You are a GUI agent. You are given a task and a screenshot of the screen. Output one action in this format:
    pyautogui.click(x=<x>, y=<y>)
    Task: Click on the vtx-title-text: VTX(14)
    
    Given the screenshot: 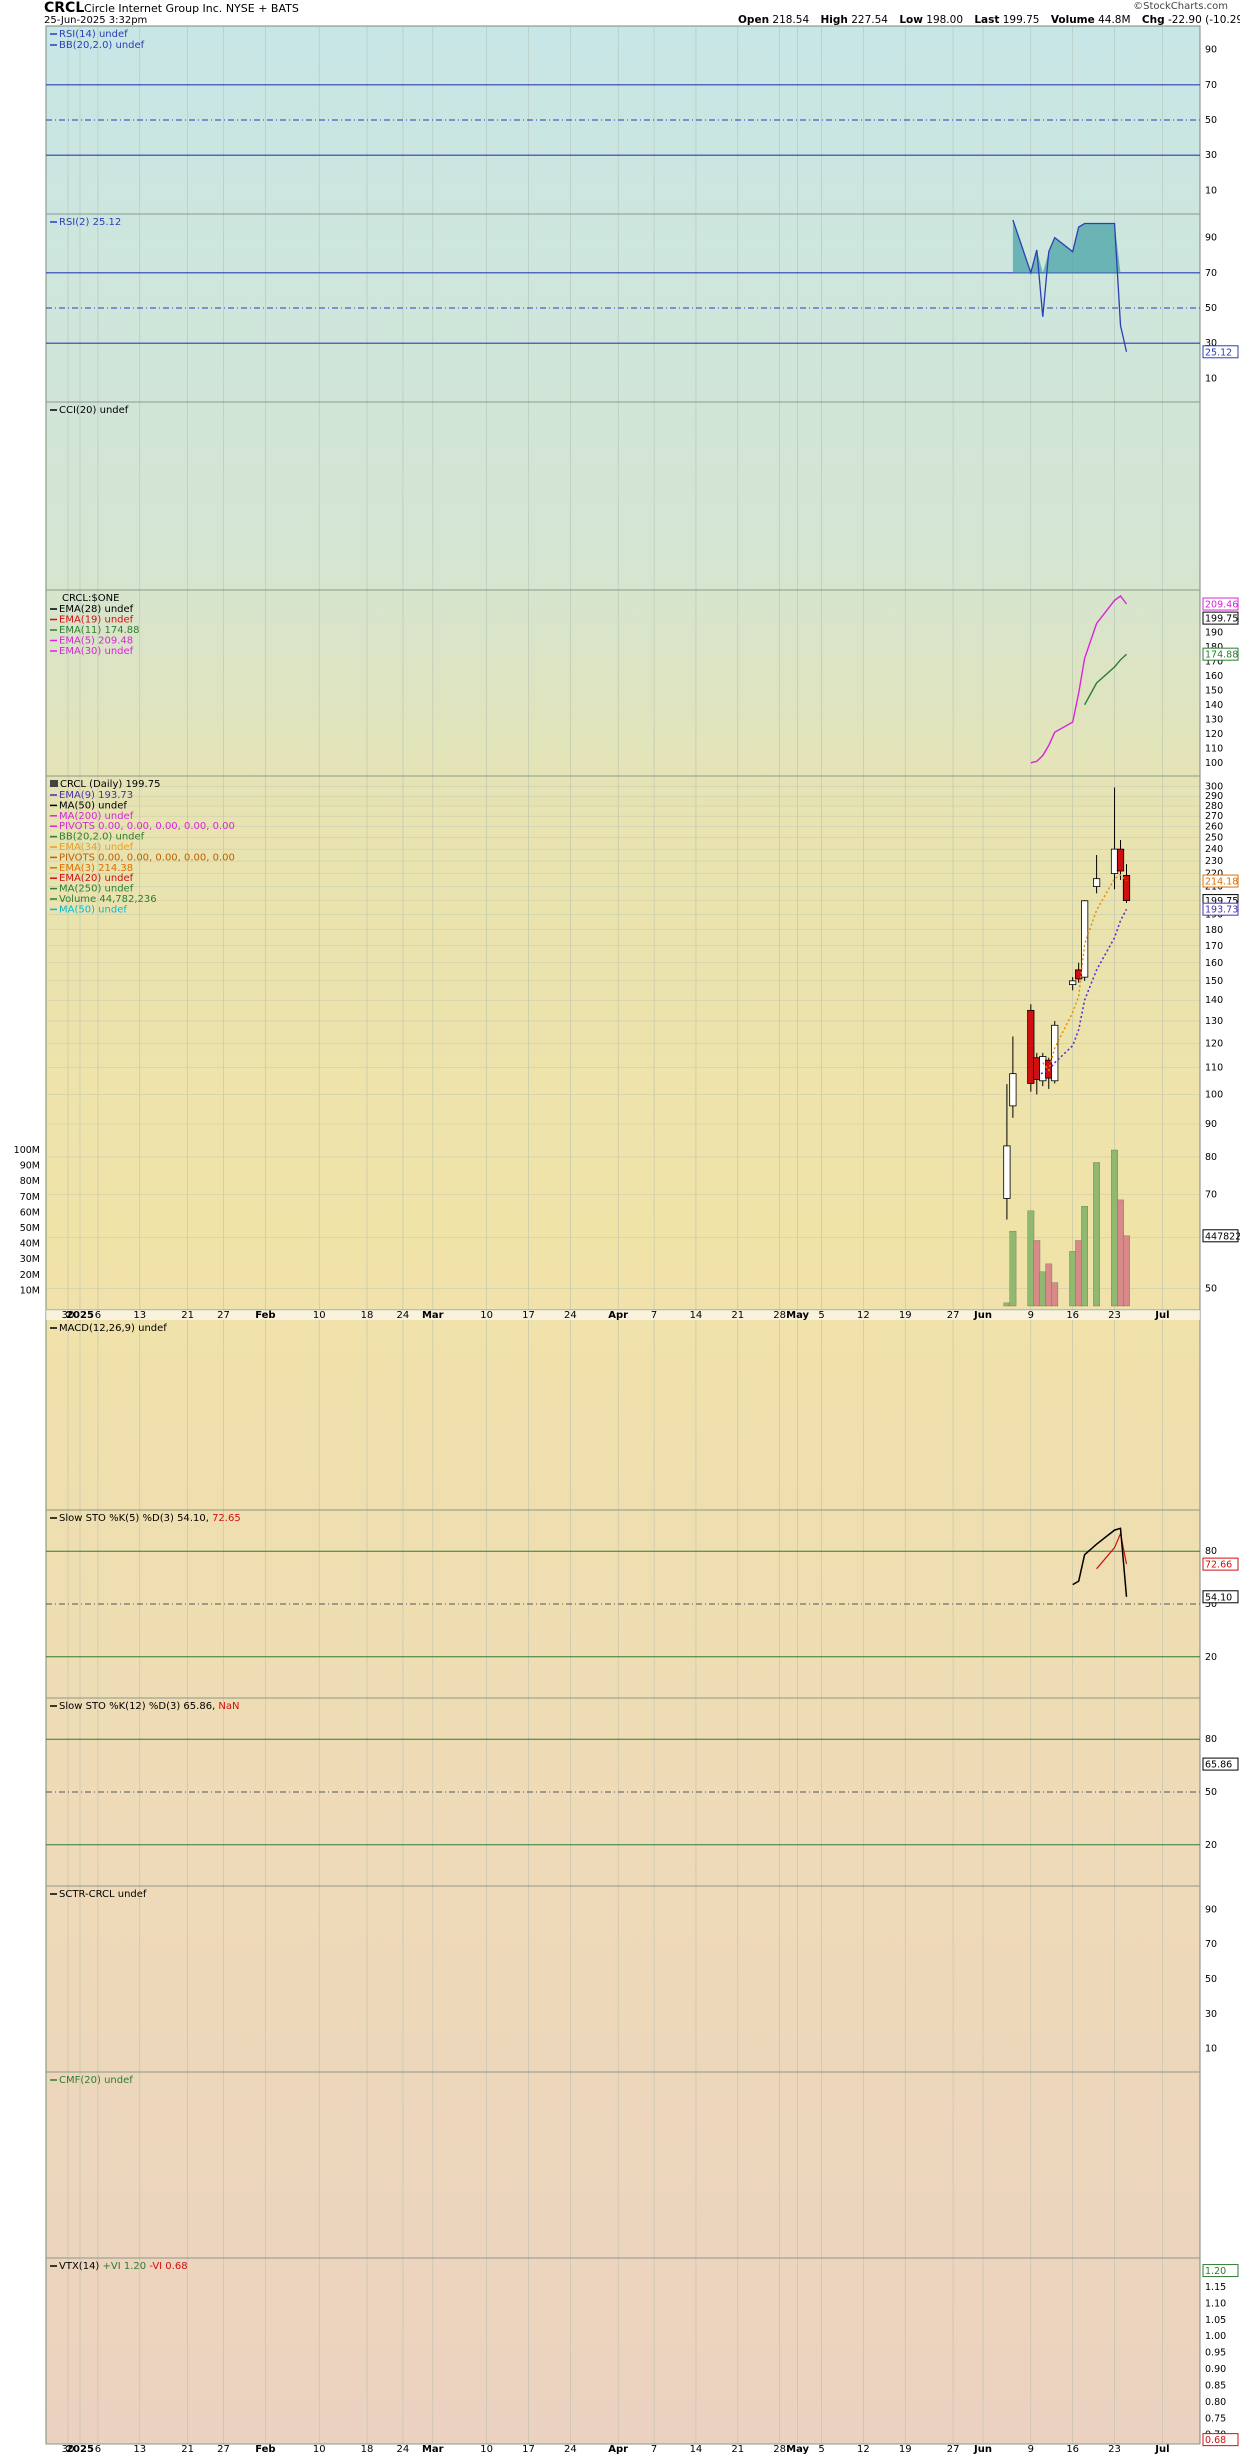 What is the action you would take?
    pyautogui.click(x=81, y=2266)
    